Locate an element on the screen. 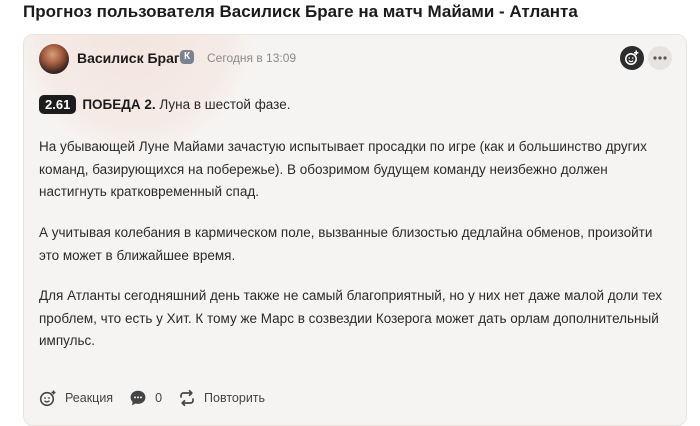 This screenshot has height=426, width=700. repost-button: Повторить is located at coordinates (221, 398).